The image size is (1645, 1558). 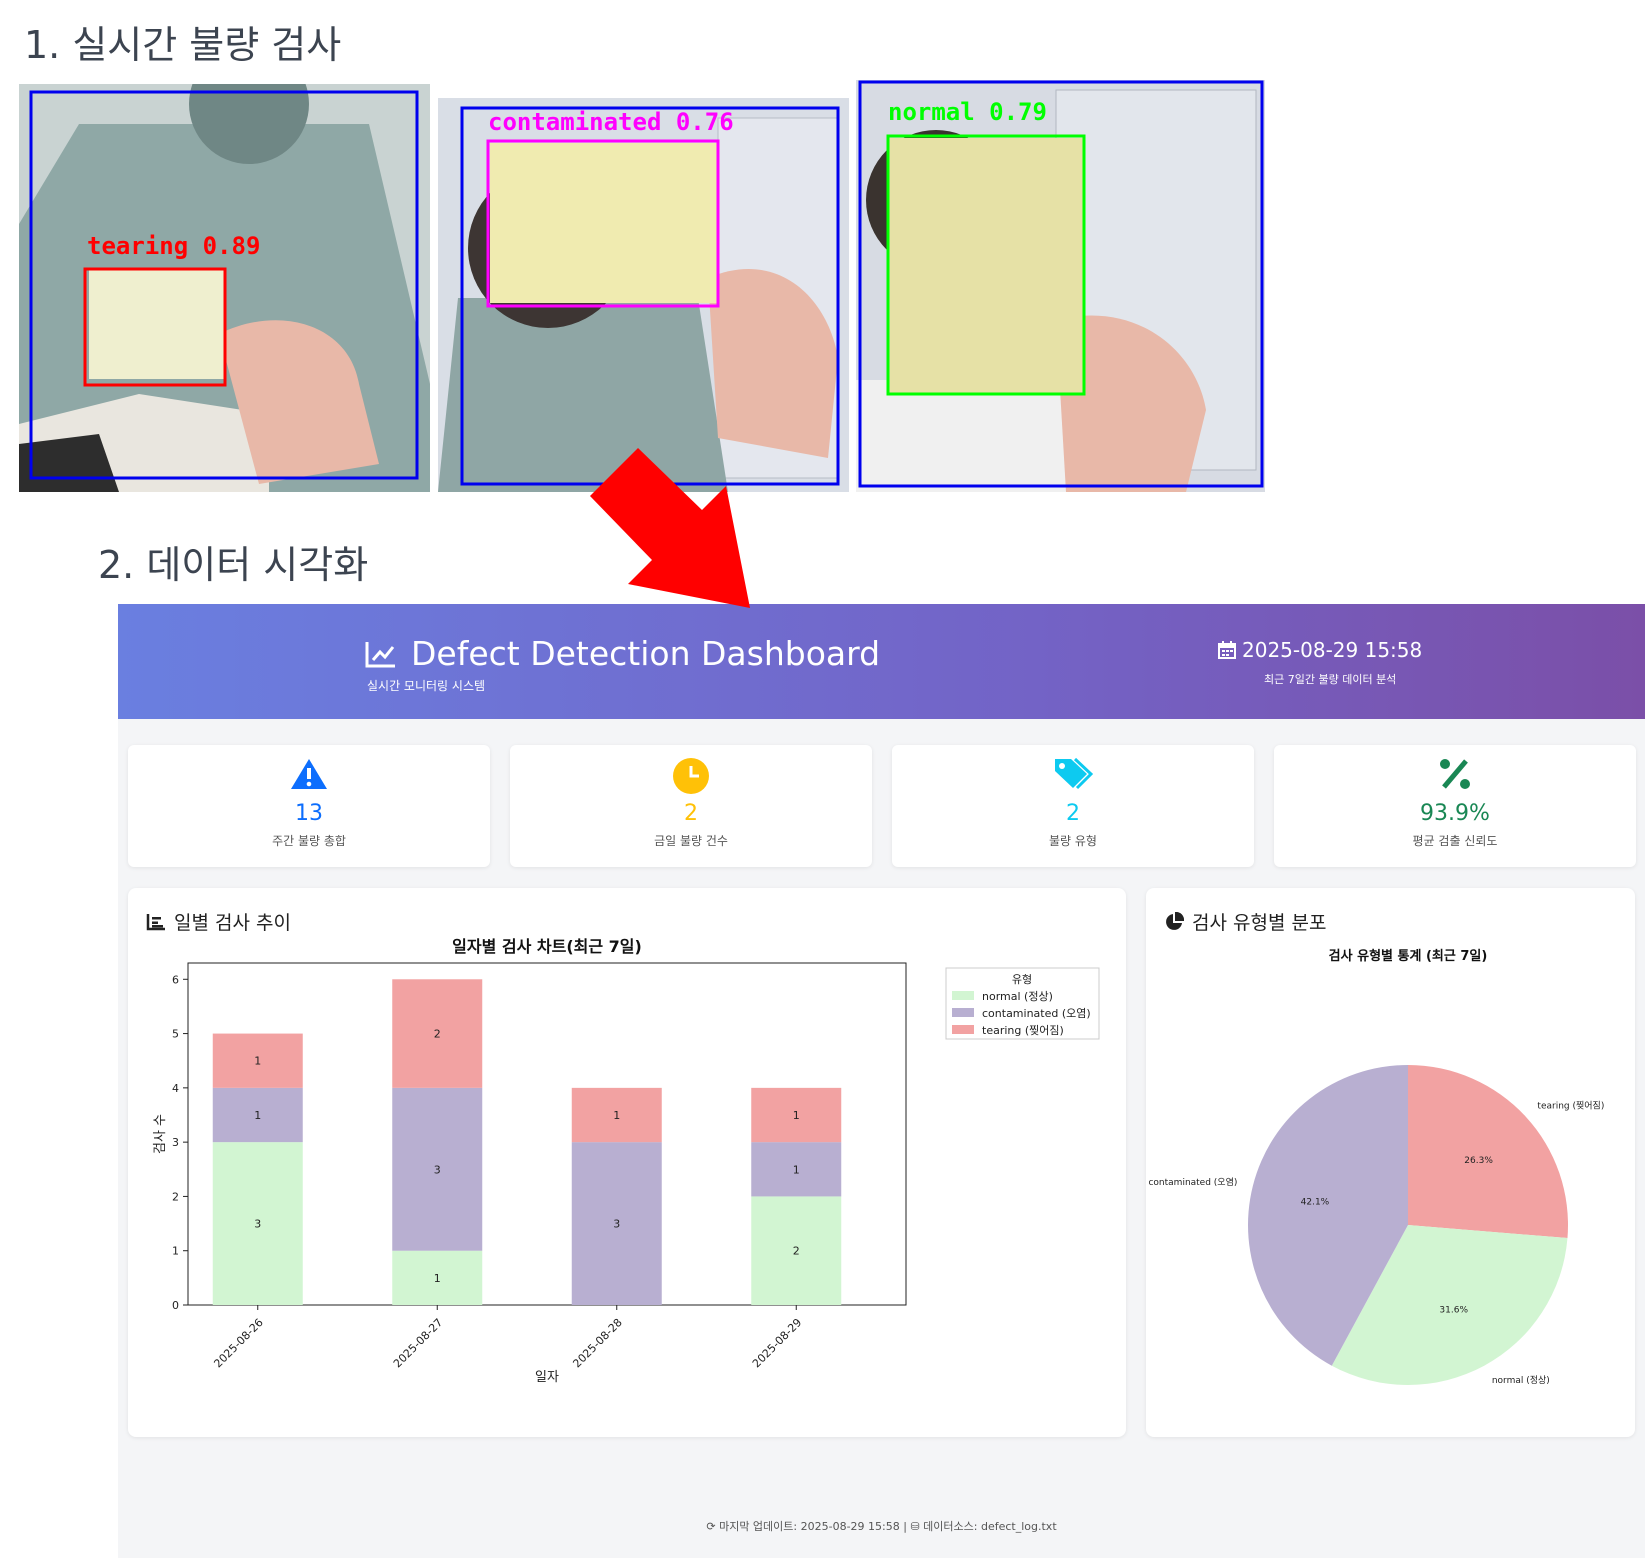 What do you see at coordinates (1017, 996) in the screenshot?
I see `legend-label: normal (정상)` at bounding box center [1017, 996].